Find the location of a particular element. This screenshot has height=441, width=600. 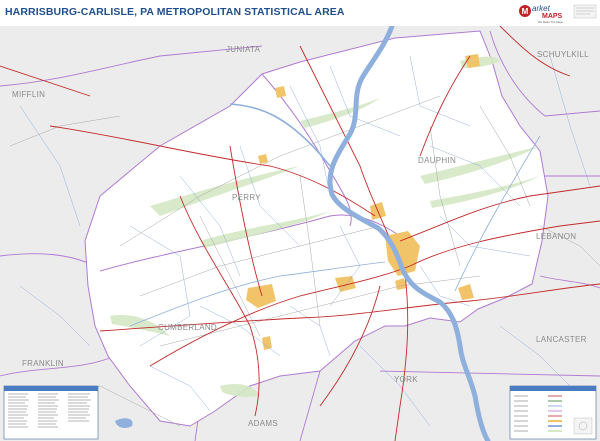

county-label-schuylkill: SCHUYLKILL is located at coordinates (563, 54).